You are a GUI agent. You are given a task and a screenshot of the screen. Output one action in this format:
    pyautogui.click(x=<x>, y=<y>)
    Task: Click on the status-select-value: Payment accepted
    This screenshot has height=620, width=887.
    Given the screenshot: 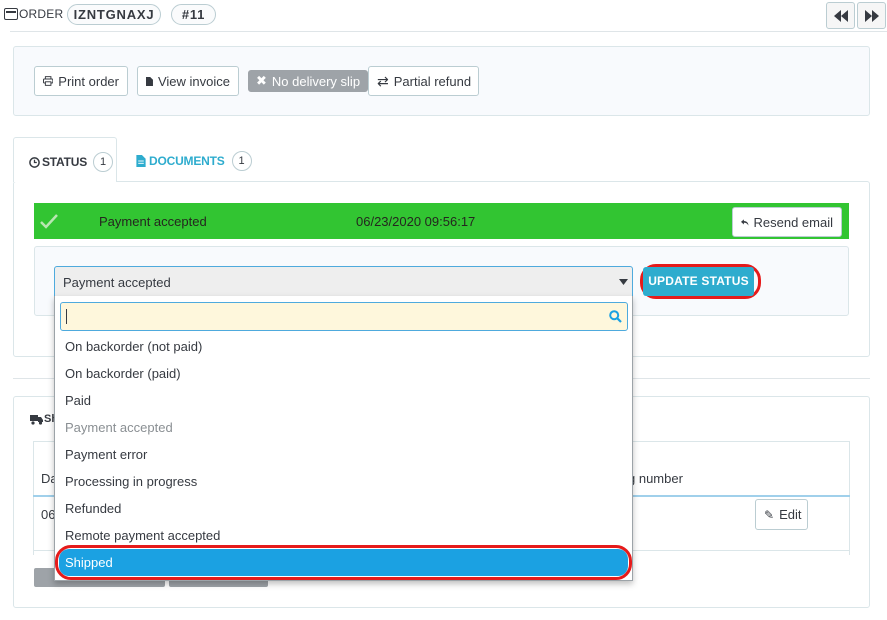 What is the action you would take?
    pyautogui.click(x=117, y=282)
    